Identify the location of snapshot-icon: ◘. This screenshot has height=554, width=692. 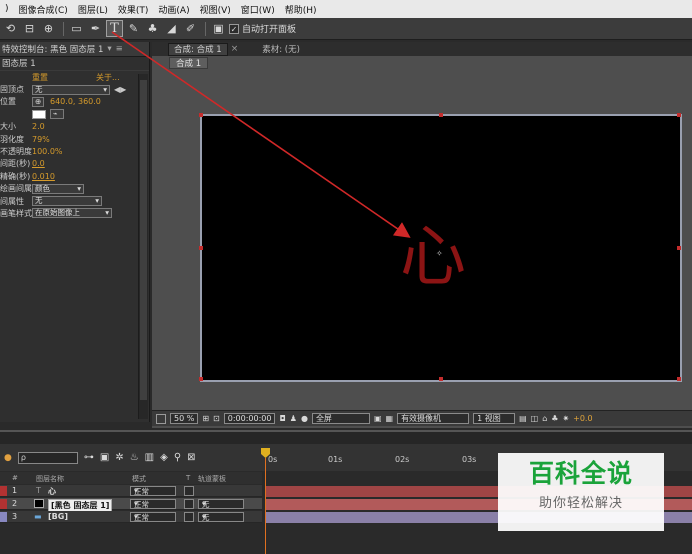
(282, 418).